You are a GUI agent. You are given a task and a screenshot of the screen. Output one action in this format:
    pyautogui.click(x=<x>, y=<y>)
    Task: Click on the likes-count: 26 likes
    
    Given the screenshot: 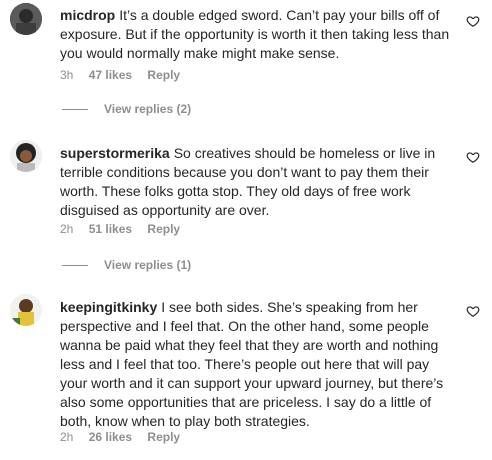 What is the action you would take?
    pyautogui.click(x=110, y=437)
    